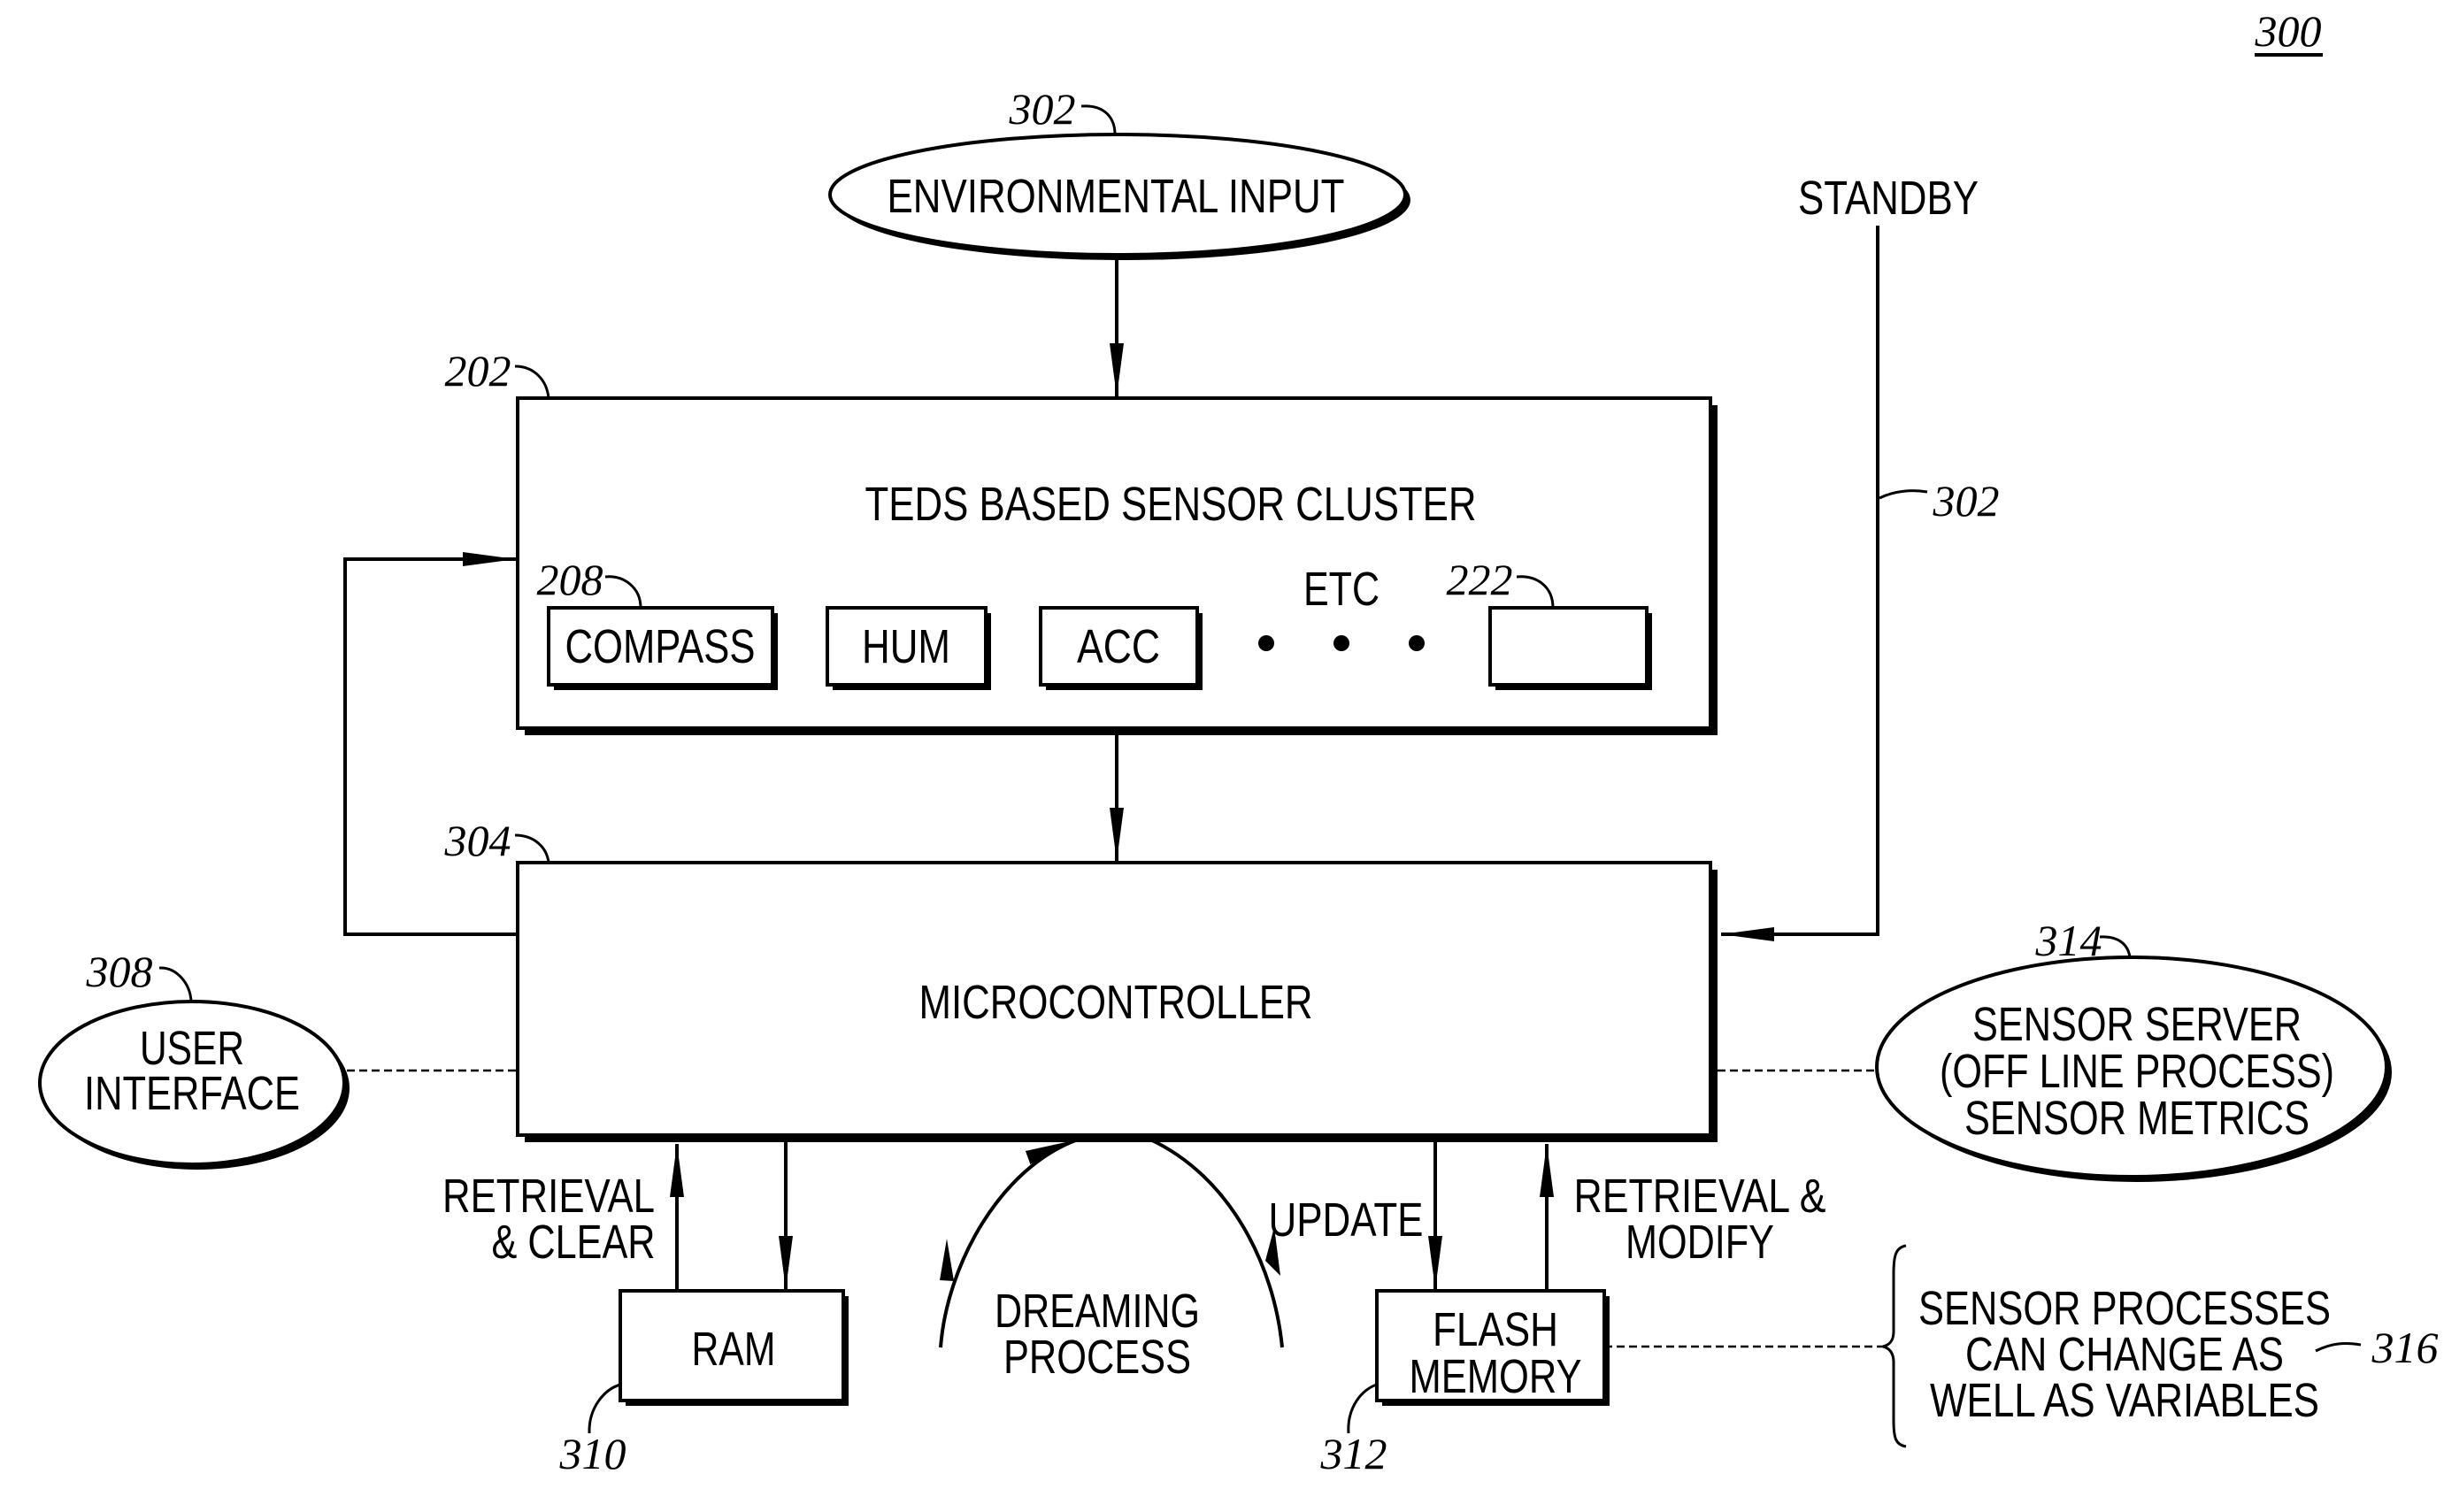  Describe the element at coordinates (192, 1094) in the screenshot. I see `user-interface-label-line2: INTERFACE` at that location.